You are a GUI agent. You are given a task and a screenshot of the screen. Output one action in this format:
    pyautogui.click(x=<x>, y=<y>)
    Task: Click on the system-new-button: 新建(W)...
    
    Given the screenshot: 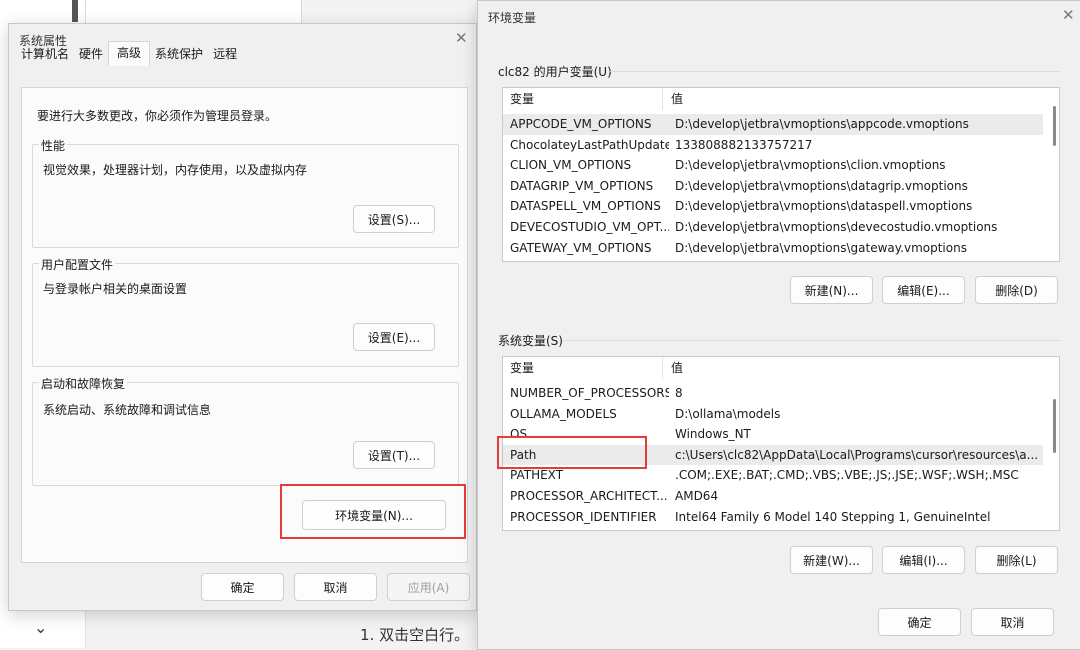 What is the action you would take?
    pyautogui.click(x=831, y=560)
    